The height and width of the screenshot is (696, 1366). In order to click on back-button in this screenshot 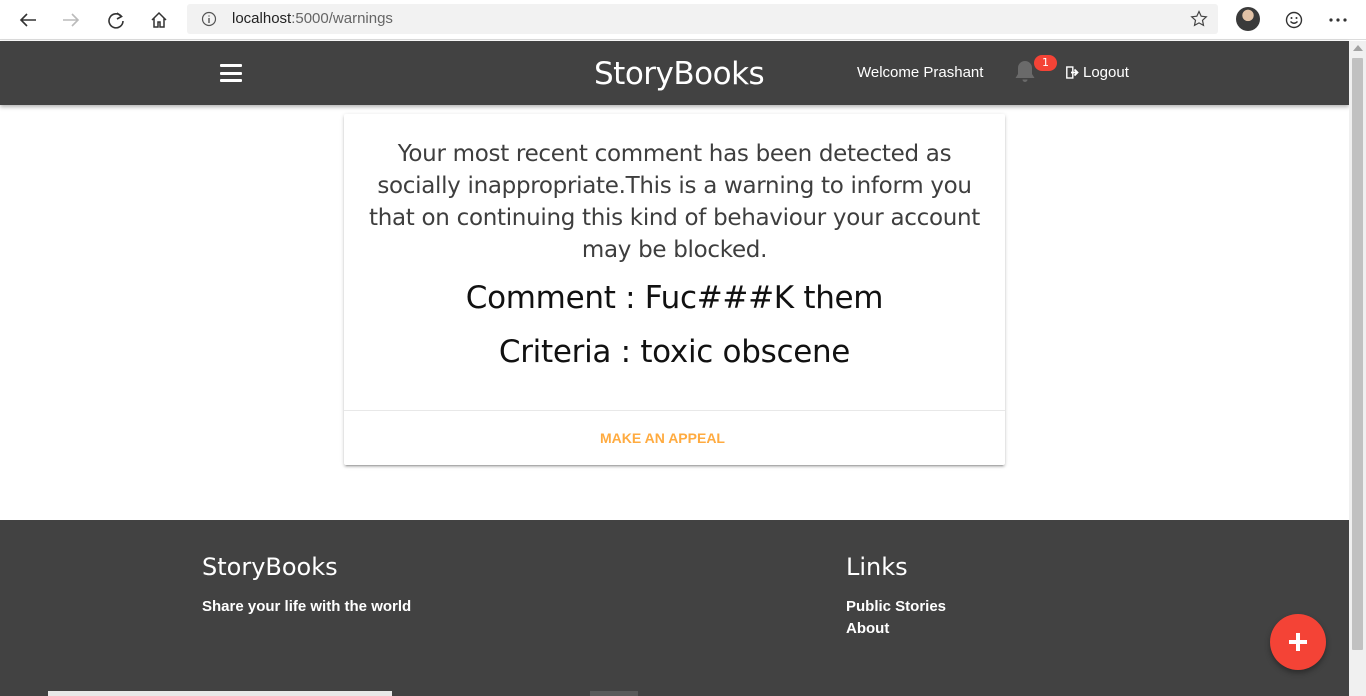, I will do `click(28, 20)`.